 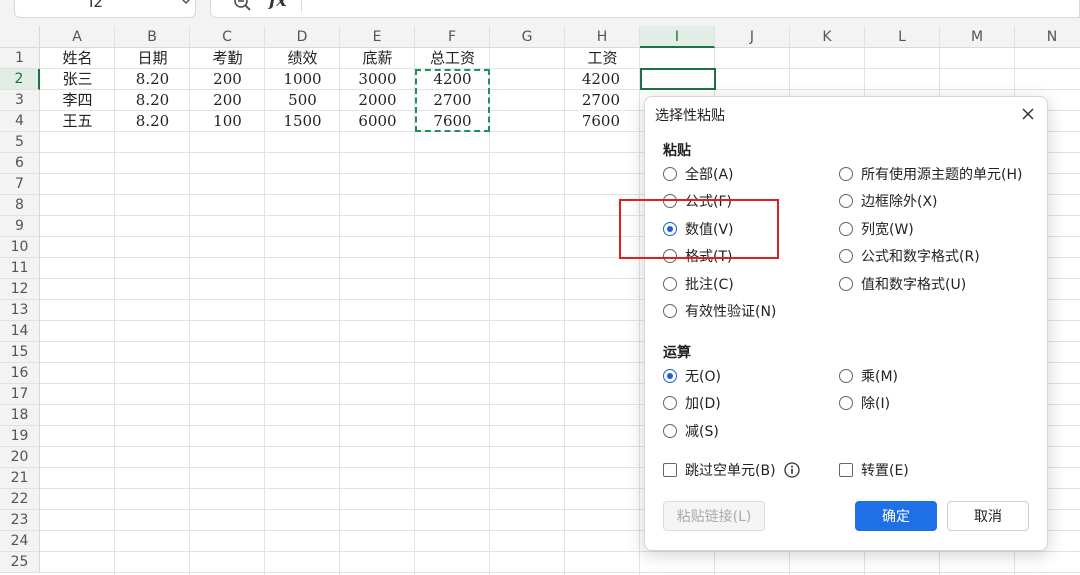 What do you see at coordinates (302, 79) in the screenshot?
I see `cell-d2: 1000` at bounding box center [302, 79].